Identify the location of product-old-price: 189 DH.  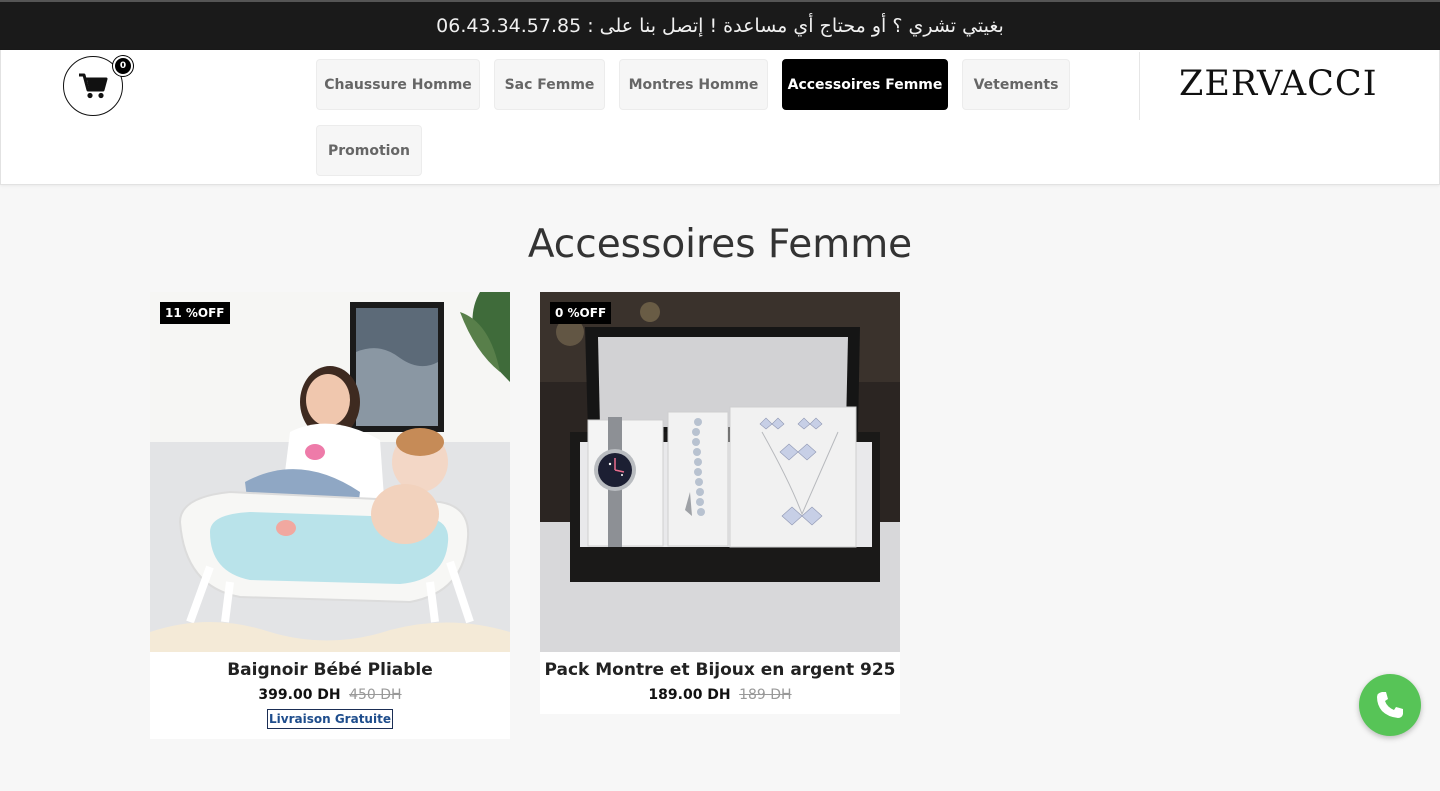
(765, 695).